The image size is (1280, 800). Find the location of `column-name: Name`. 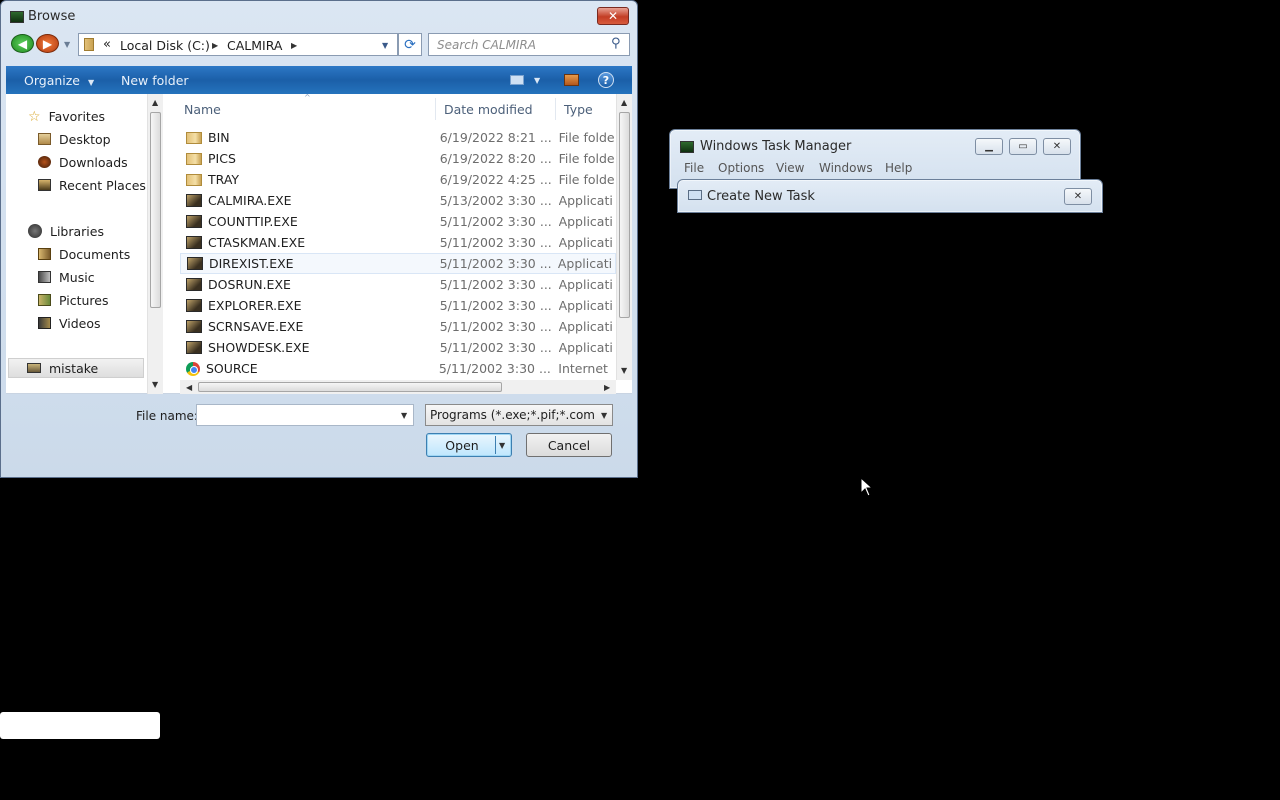

column-name: Name is located at coordinates (202, 109).